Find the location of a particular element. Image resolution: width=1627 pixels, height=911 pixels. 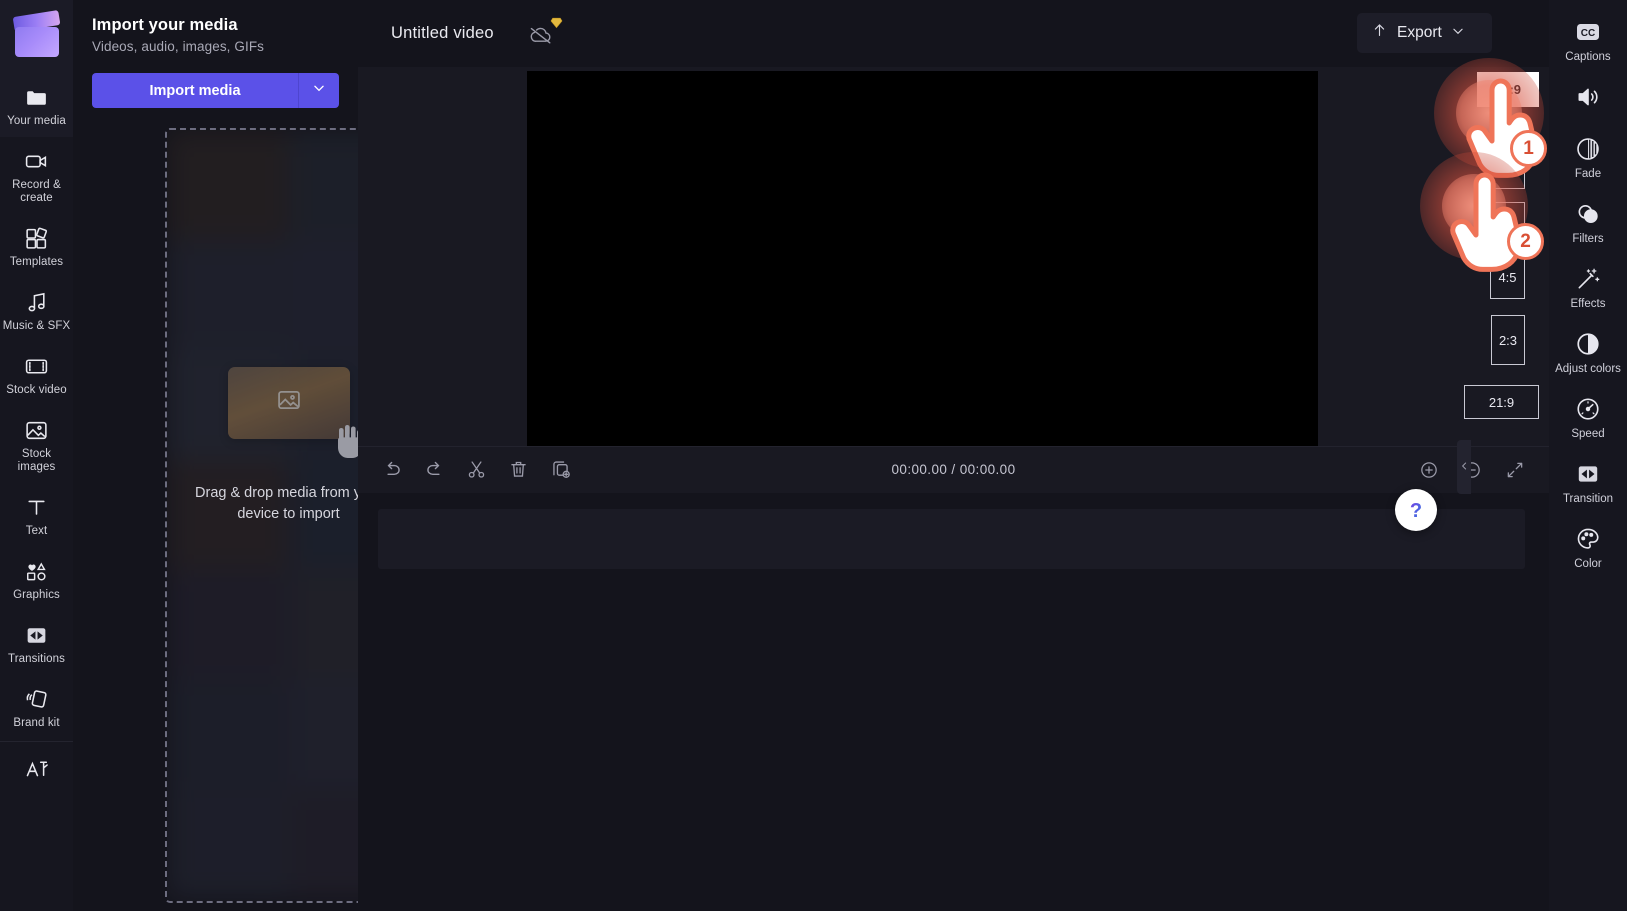

question-mark-icon: ? is located at coordinates (1416, 511).